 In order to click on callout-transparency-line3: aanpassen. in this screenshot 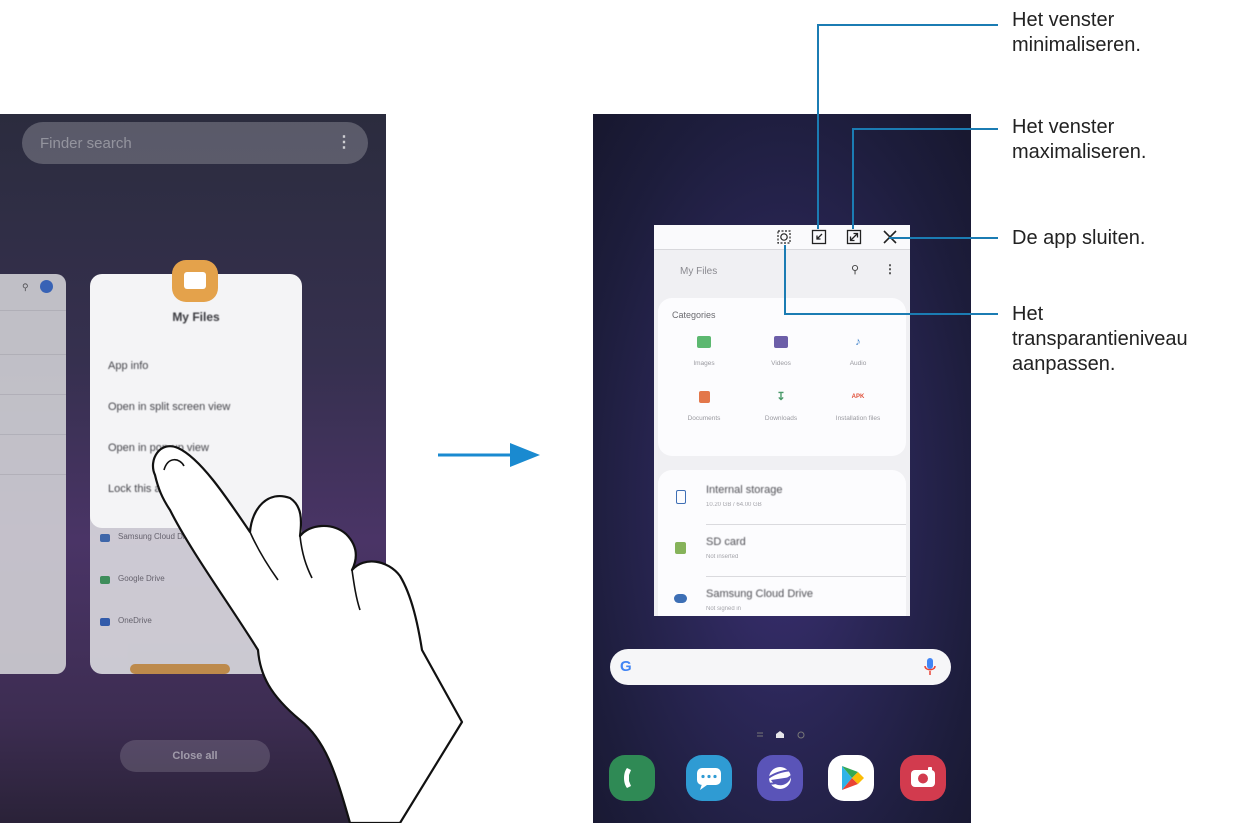, I will do `click(1064, 364)`.